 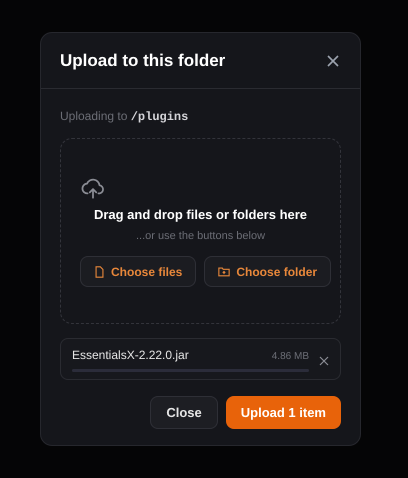 I want to click on folder-icon, so click(x=224, y=271).